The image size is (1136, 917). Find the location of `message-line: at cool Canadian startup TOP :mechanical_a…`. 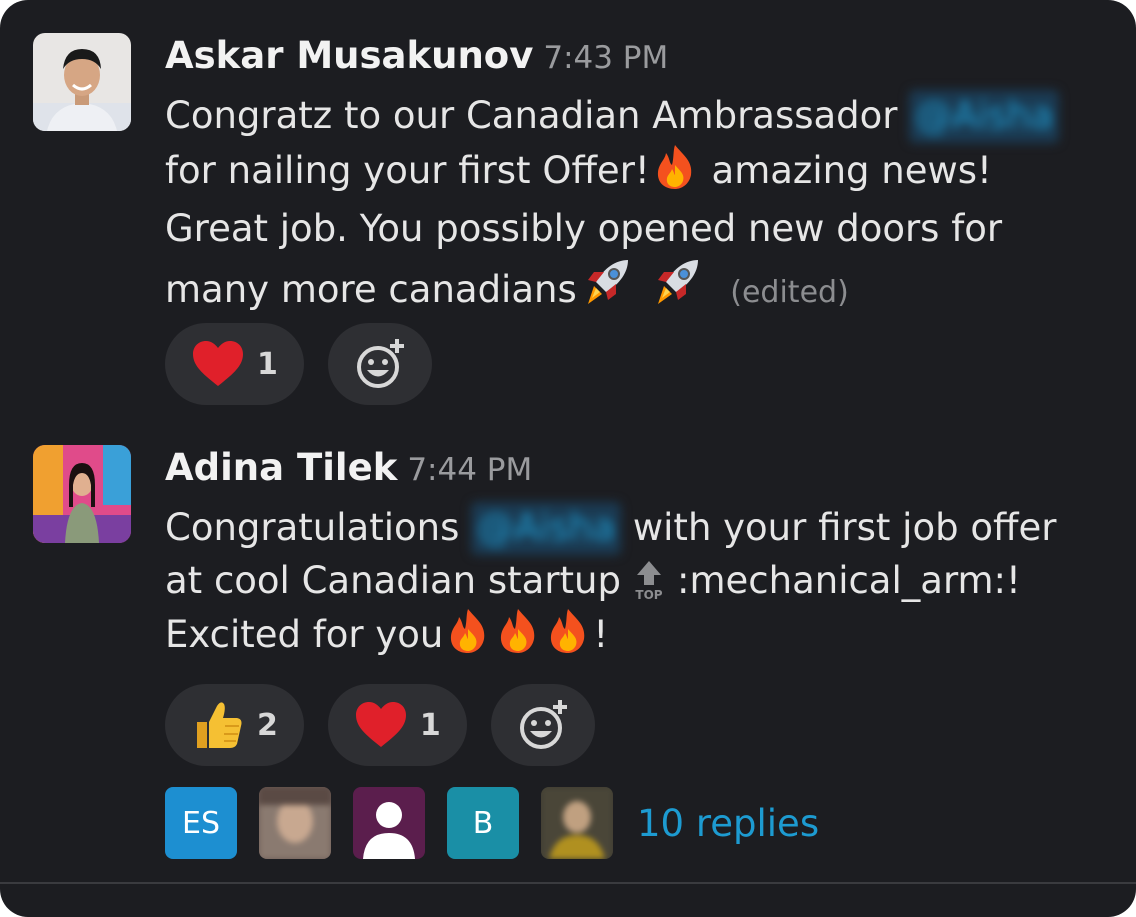

message-line: at cool Canadian startup TOP :mechanical_a… is located at coordinates (635, 581).